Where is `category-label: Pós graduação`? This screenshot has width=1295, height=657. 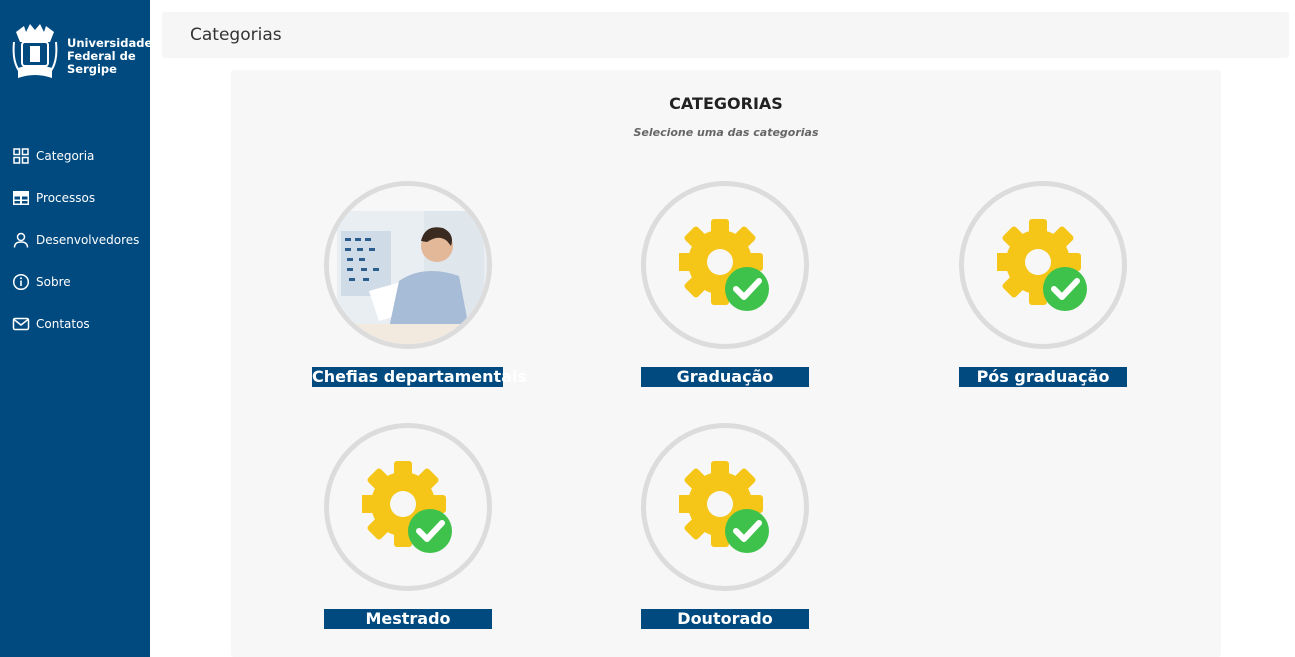 category-label: Pós graduação is located at coordinates (1043, 377).